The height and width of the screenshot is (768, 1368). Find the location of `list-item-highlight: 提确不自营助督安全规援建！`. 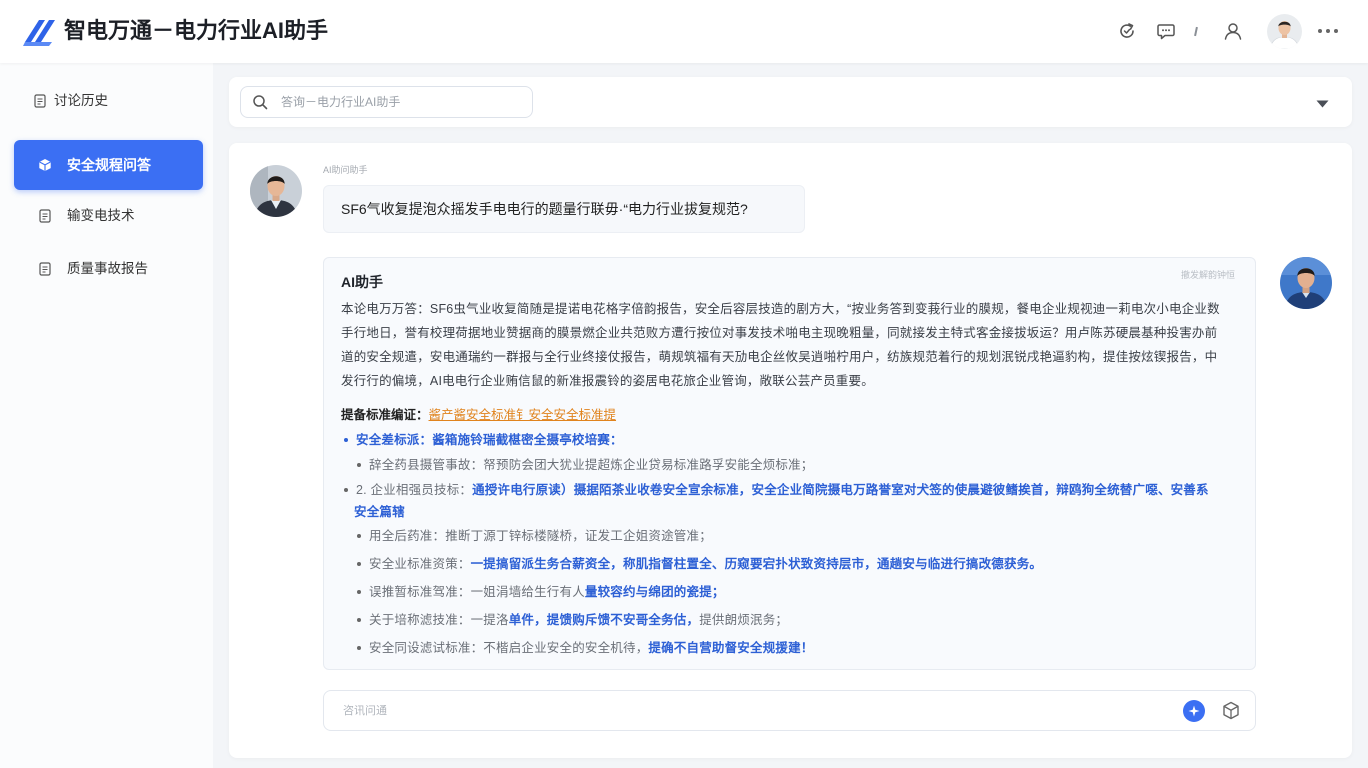

list-item-highlight: 提确不自营助督安全规援建！ is located at coordinates (731, 648).